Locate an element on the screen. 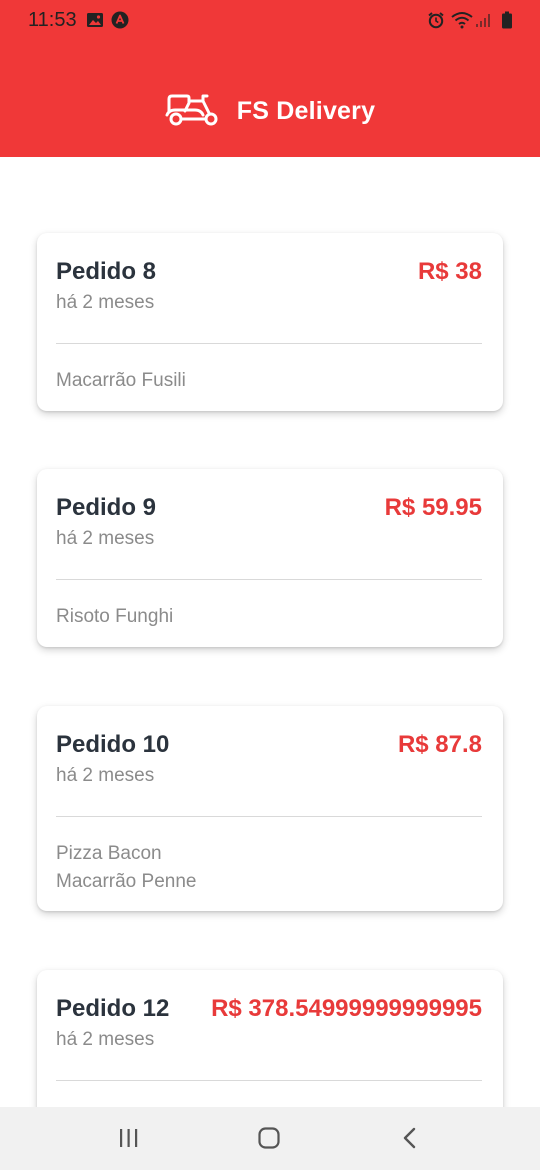  scooter-icon is located at coordinates (193, 111).